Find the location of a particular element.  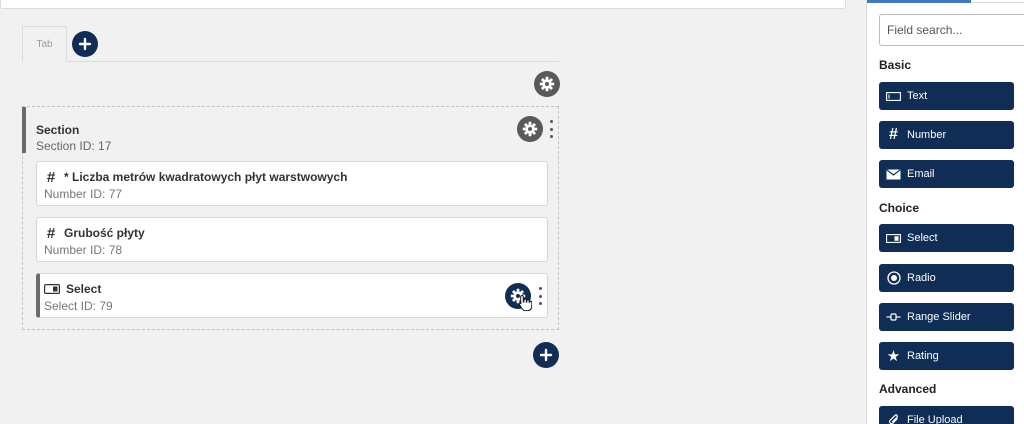

section-drag-handle is located at coordinates (24, 130).